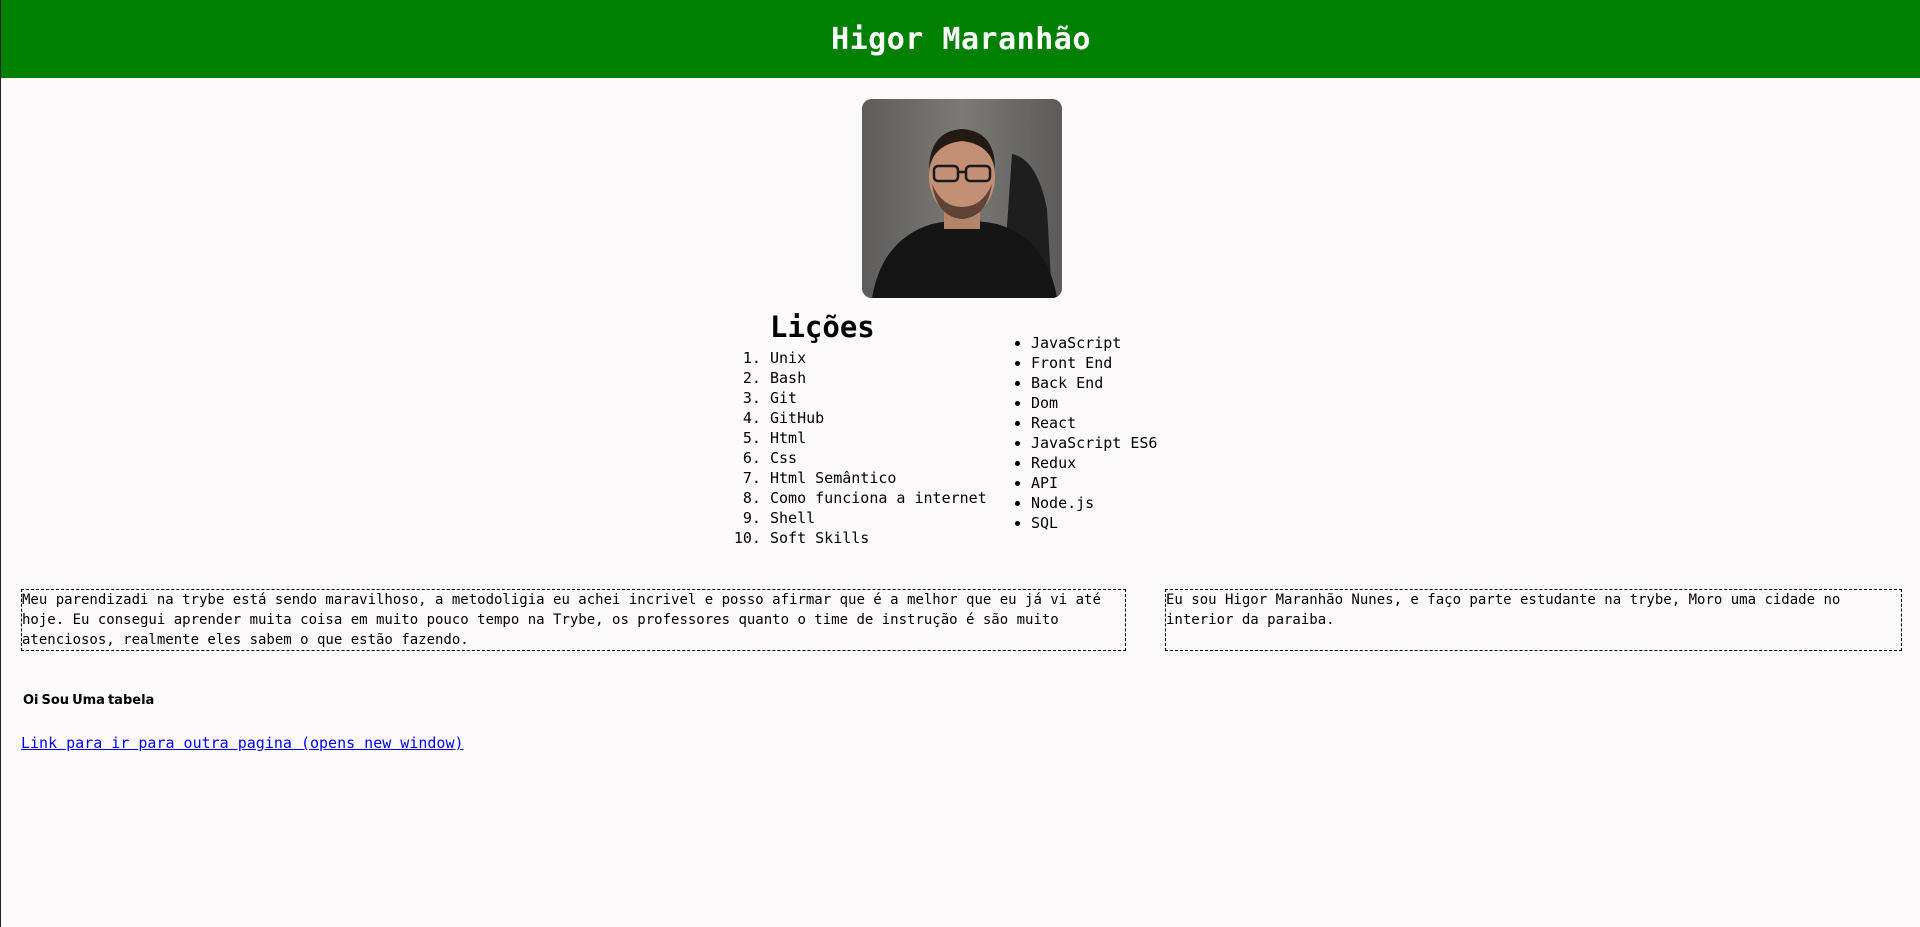  I want to click on list-item: SQL, so click(1094, 523).